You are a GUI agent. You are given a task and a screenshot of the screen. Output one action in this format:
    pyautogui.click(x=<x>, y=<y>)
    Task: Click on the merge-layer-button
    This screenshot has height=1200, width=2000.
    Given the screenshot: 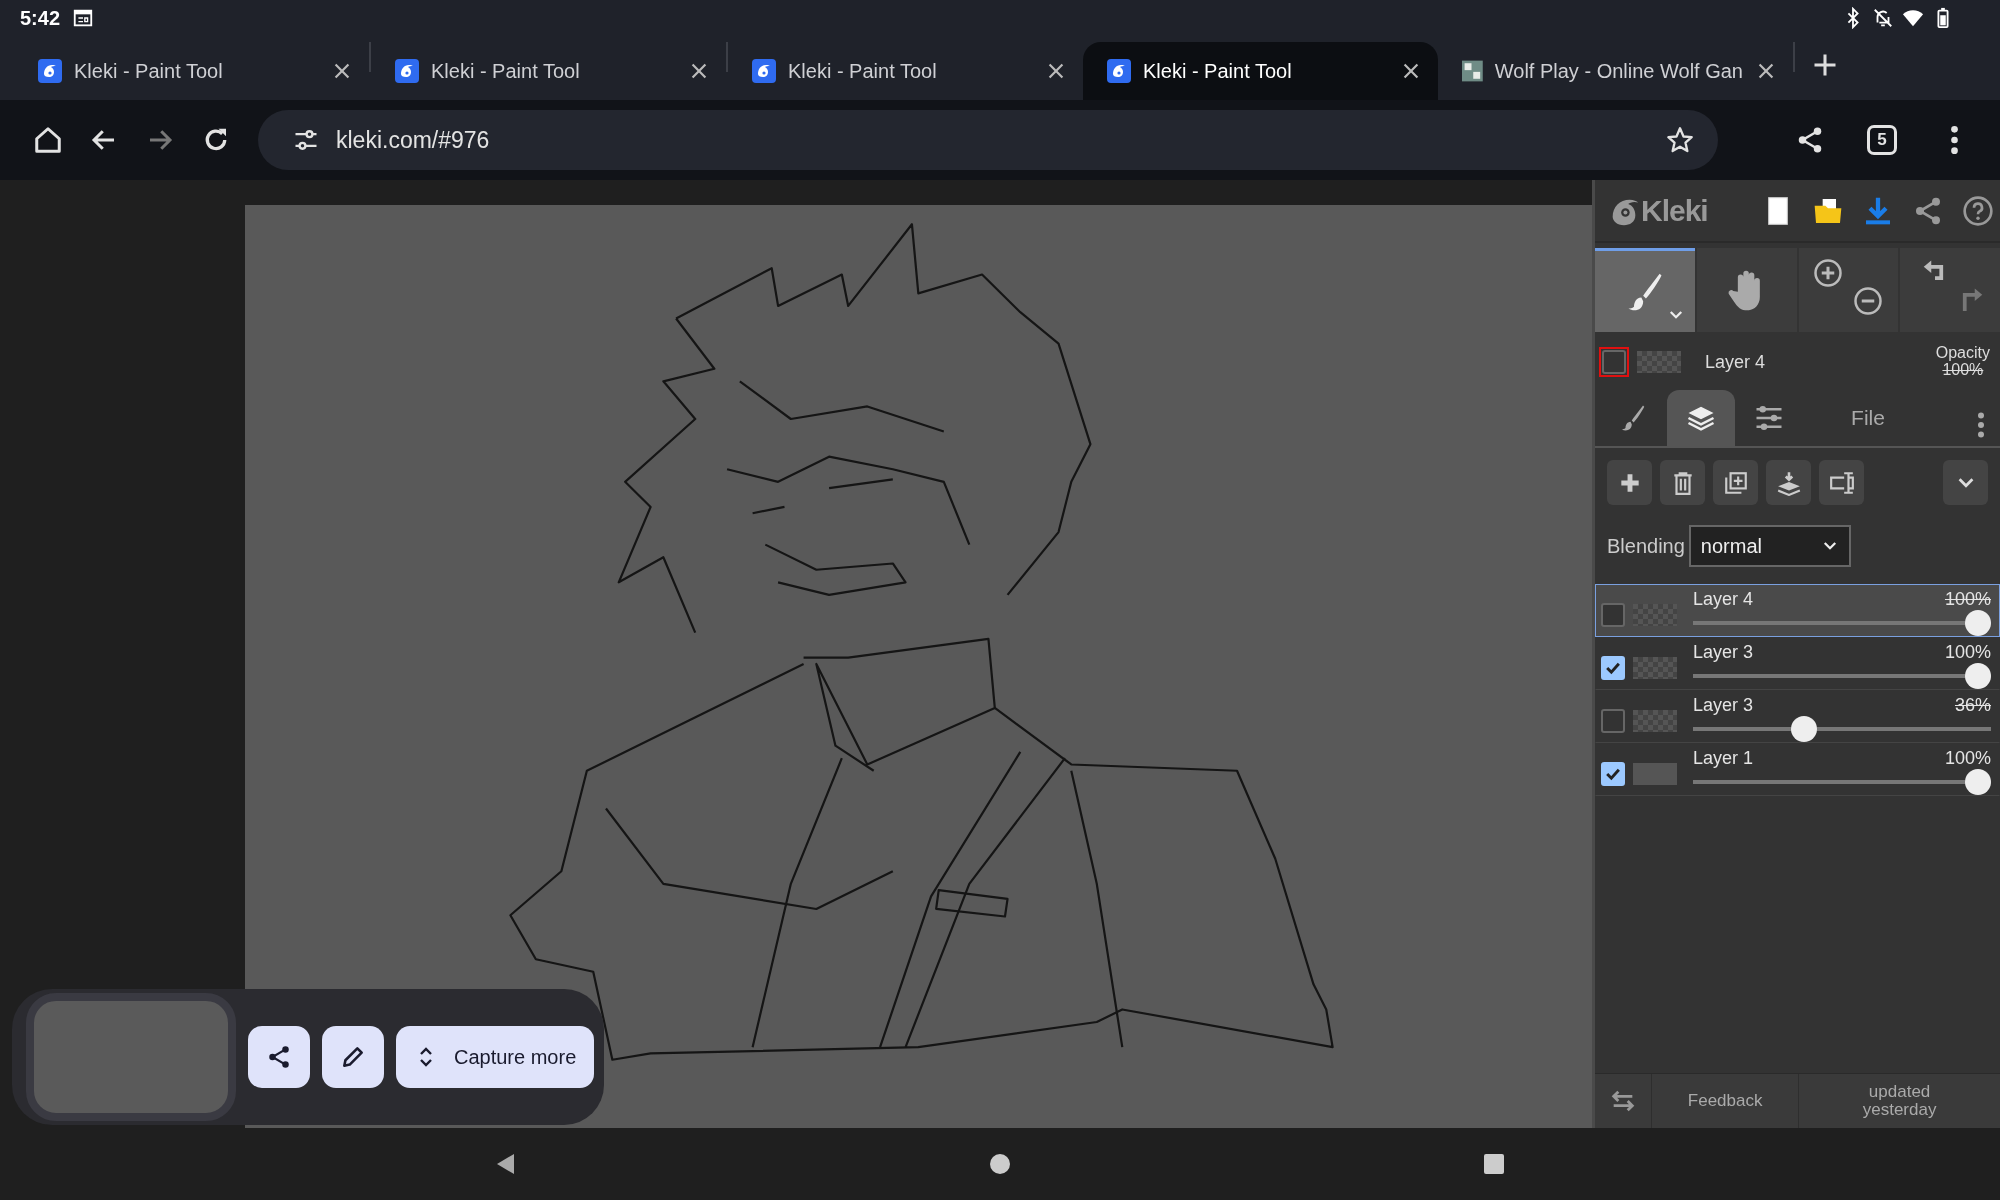 What is the action you would take?
    pyautogui.click(x=1788, y=482)
    